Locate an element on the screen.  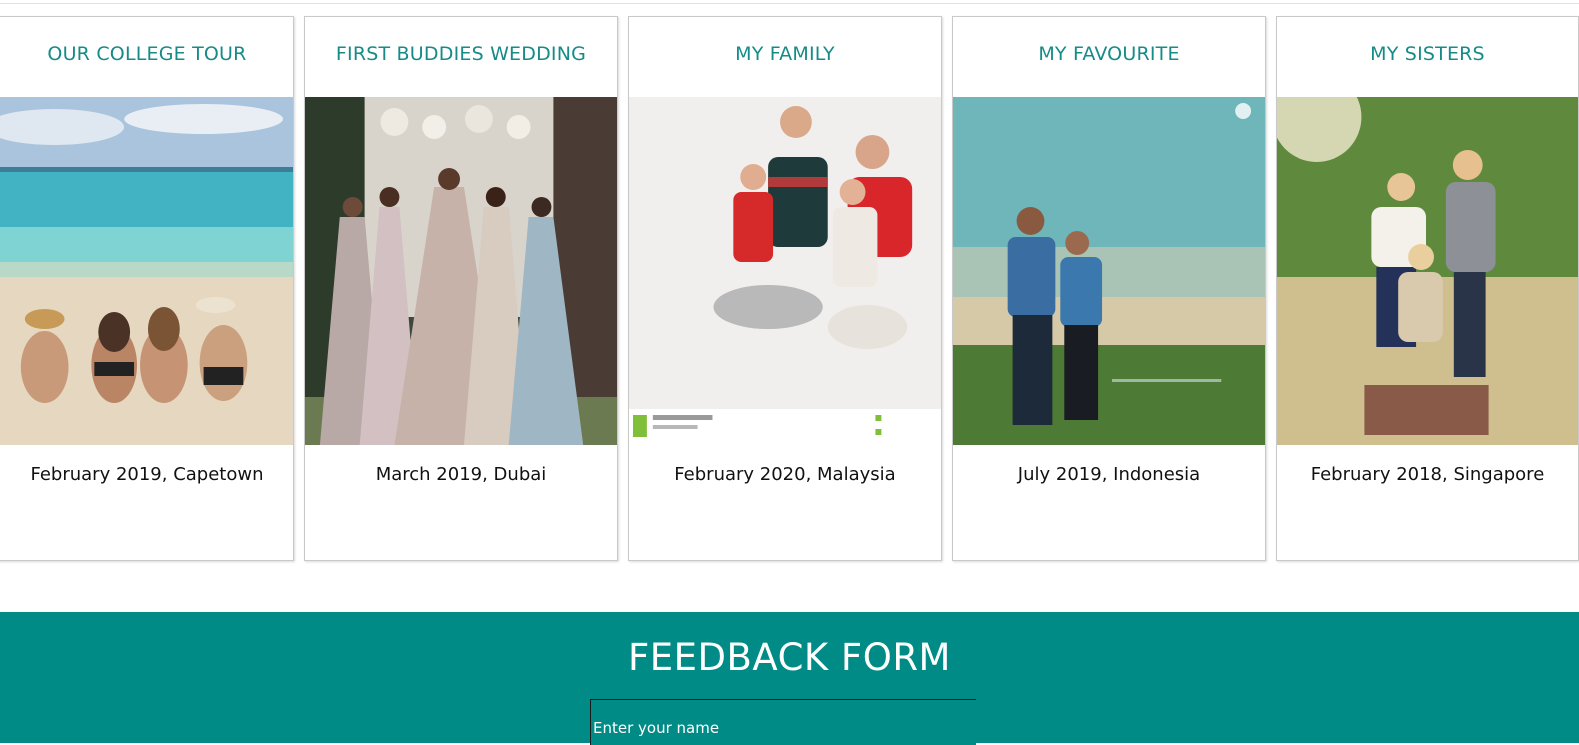
card-caption: March 2019, Dubai is located at coordinates (461, 474).